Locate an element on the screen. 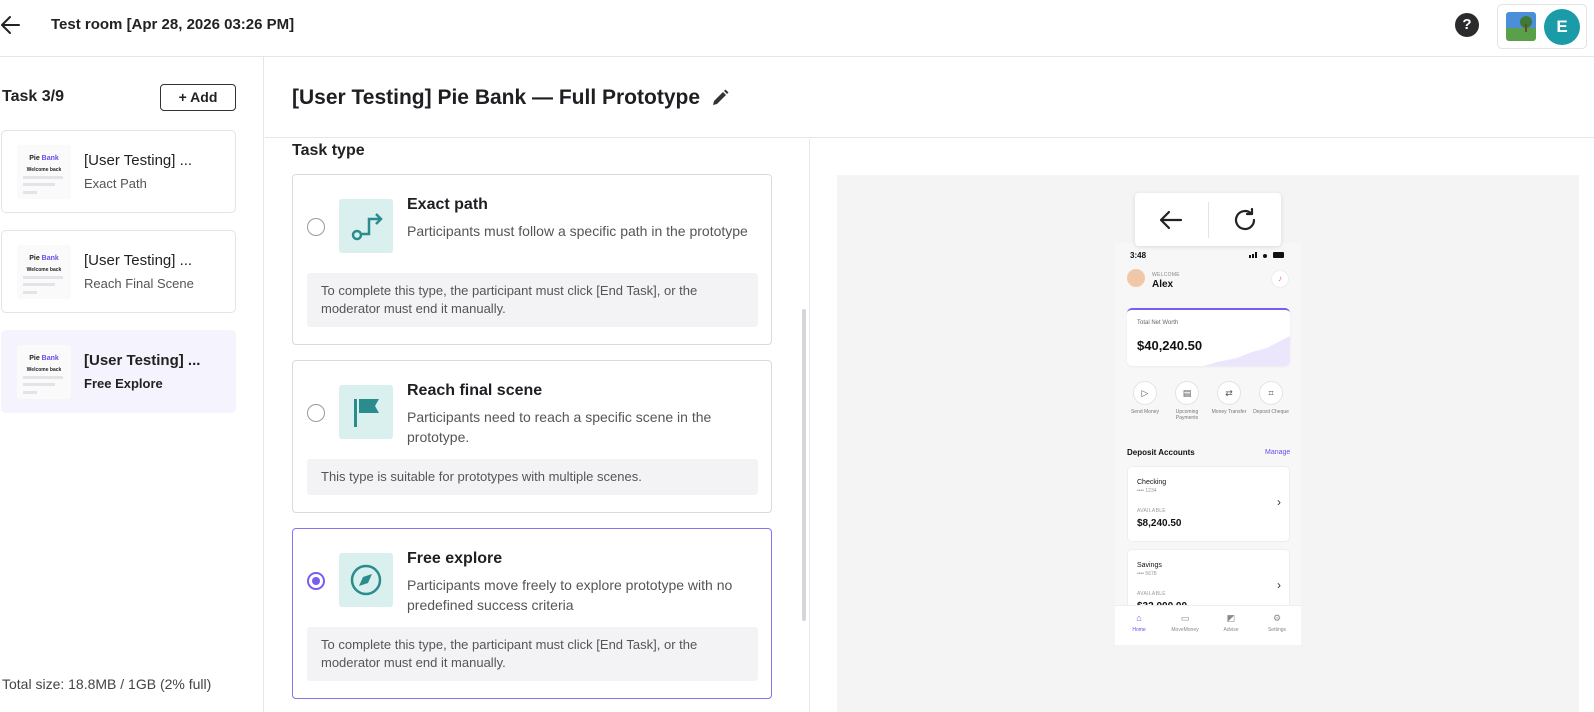  deposit-heading: Deposit Accounts is located at coordinates (1161, 452).